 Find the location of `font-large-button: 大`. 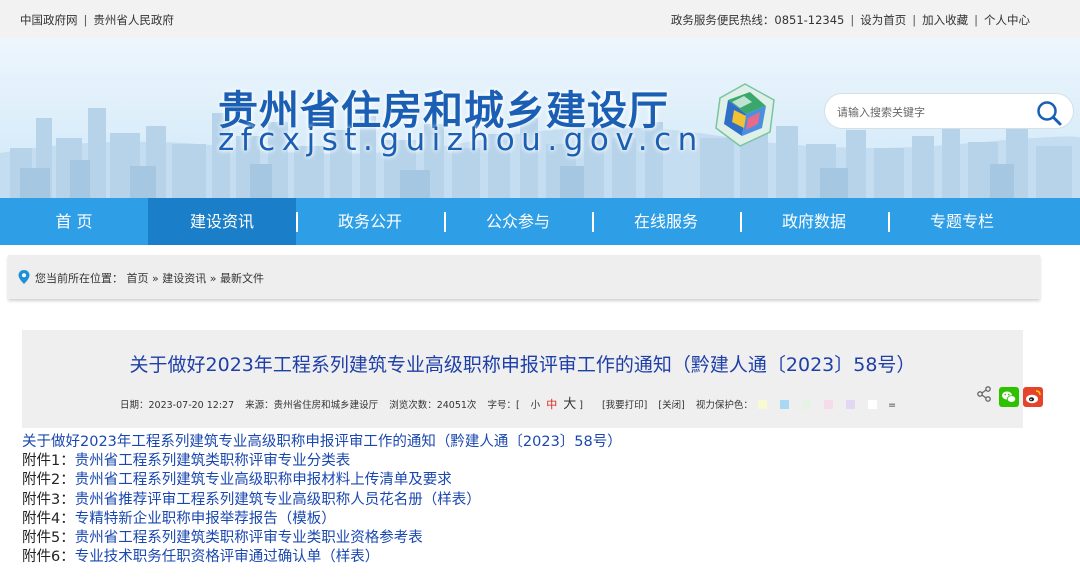

font-large-button: 大 is located at coordinates (569, 404).